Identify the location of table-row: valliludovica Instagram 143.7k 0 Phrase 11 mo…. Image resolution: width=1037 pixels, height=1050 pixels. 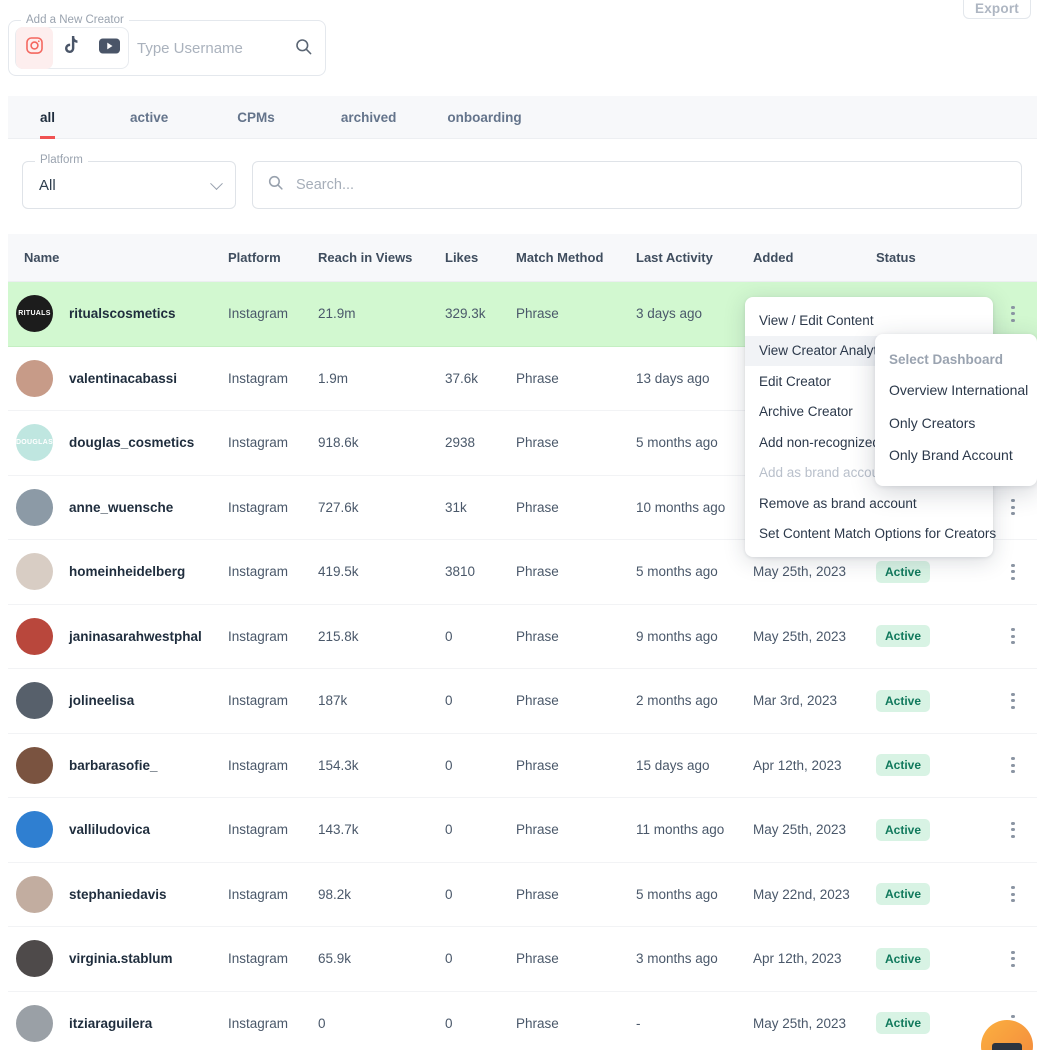
(522, 830).